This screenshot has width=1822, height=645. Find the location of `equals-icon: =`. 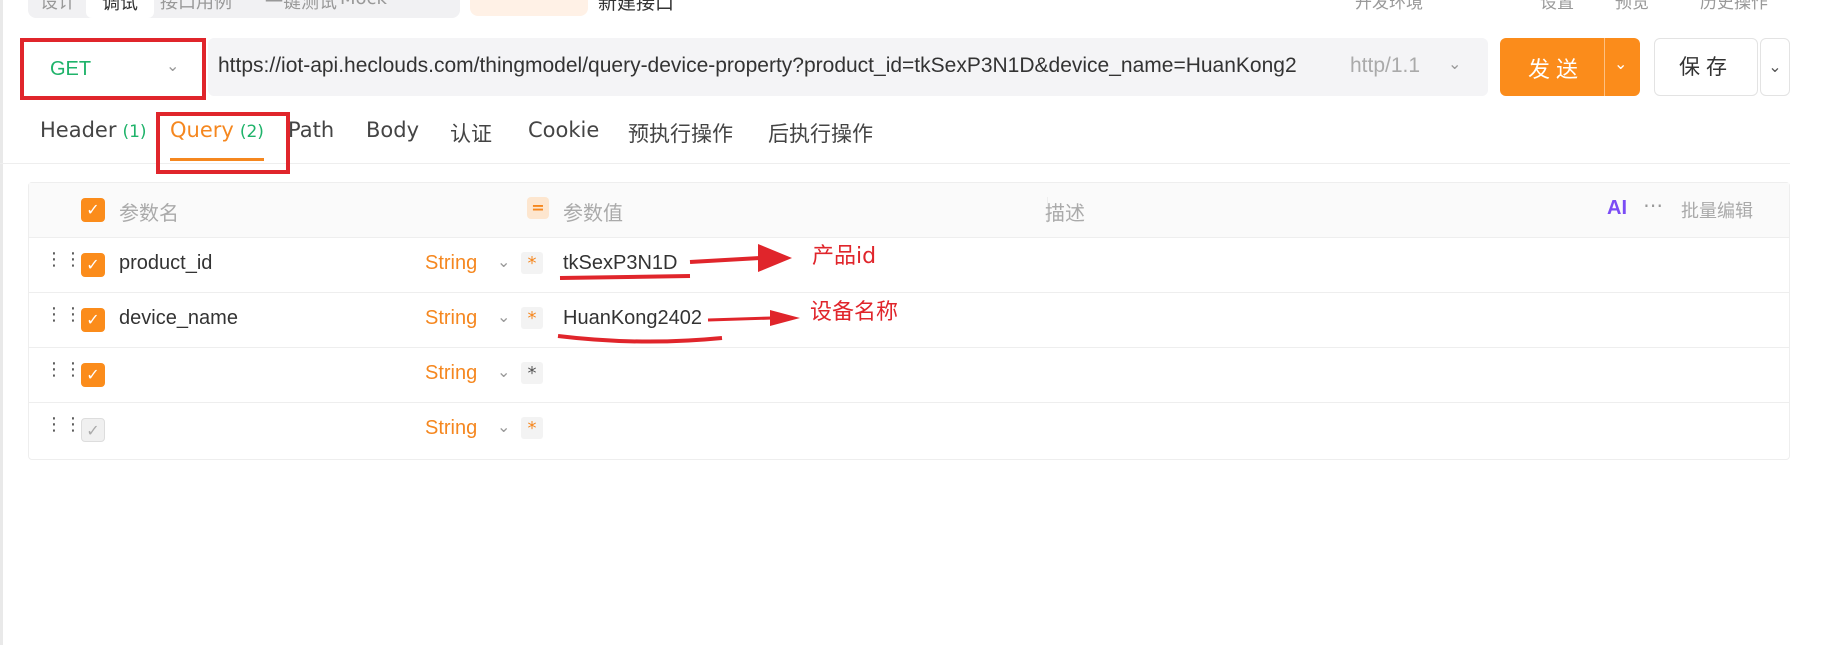

equals-icon: = is located at coordinates (538, 208).